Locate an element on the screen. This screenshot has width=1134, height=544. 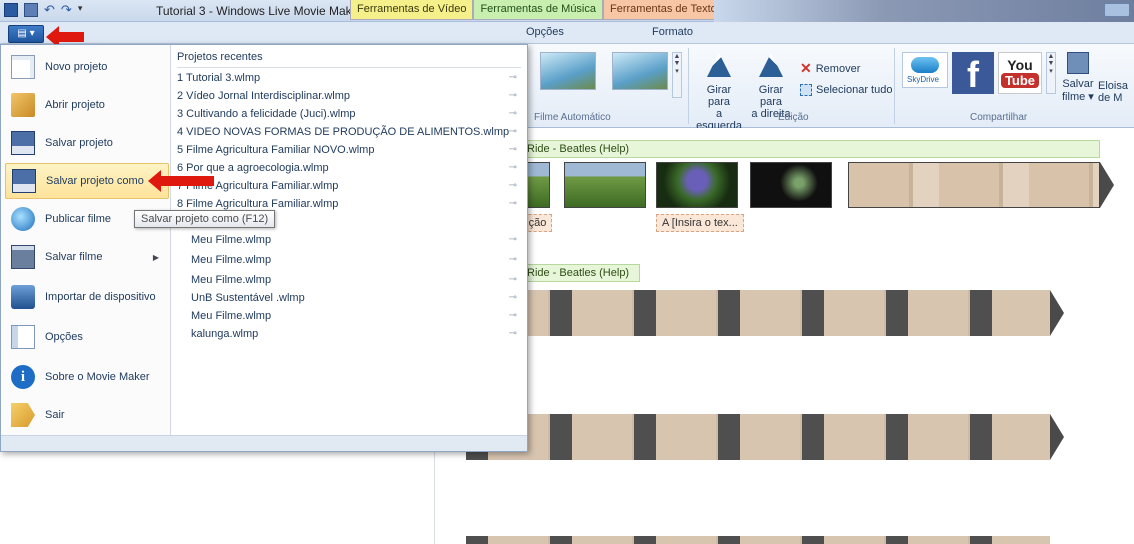
title-bar-fill is located at coordinates (924, 11).